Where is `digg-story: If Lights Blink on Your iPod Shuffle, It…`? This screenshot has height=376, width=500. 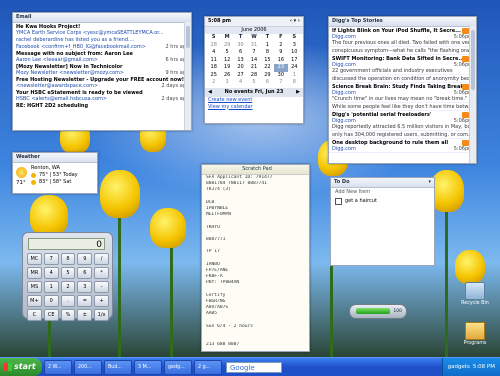 digg-story: If Lights Blink on Your iPod Shuffle, It… is located at coordinates (402, 37).